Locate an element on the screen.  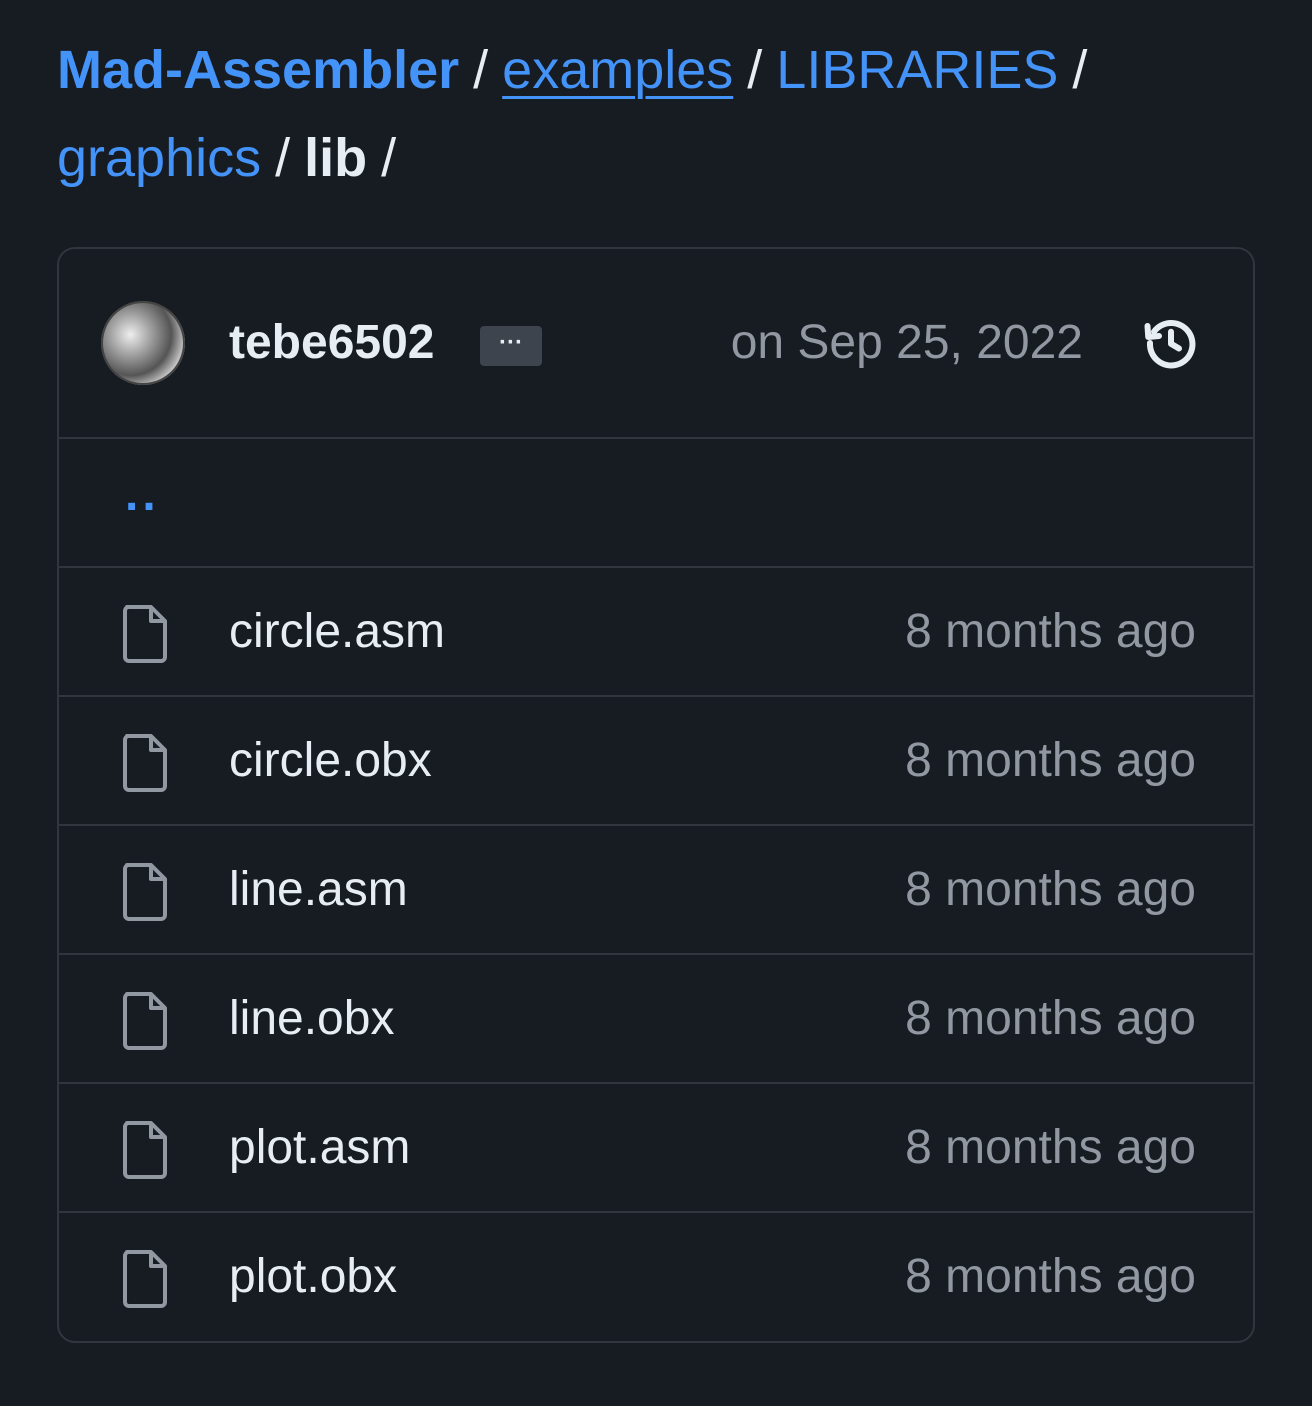
file-name-link: line.obx is located at coordinates (311, 1019).